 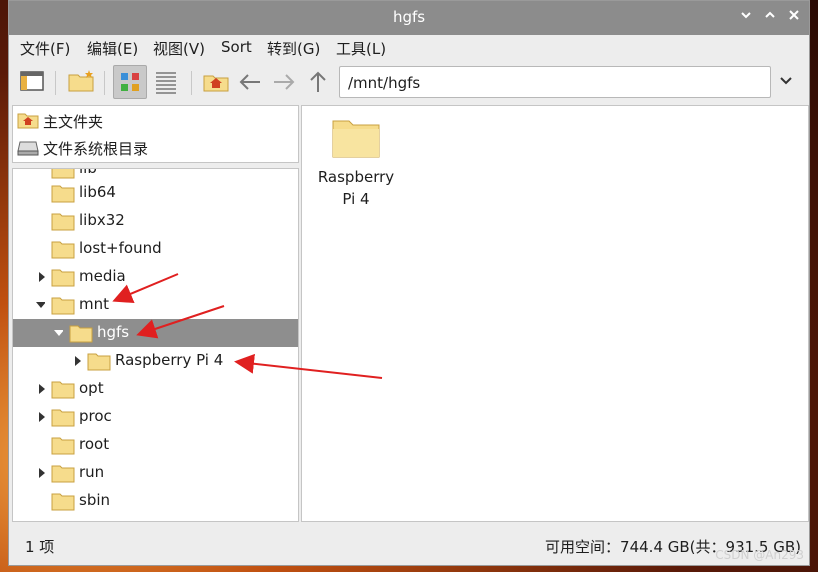 I want to click on tree-row: opt, so click(x=155, y=389).